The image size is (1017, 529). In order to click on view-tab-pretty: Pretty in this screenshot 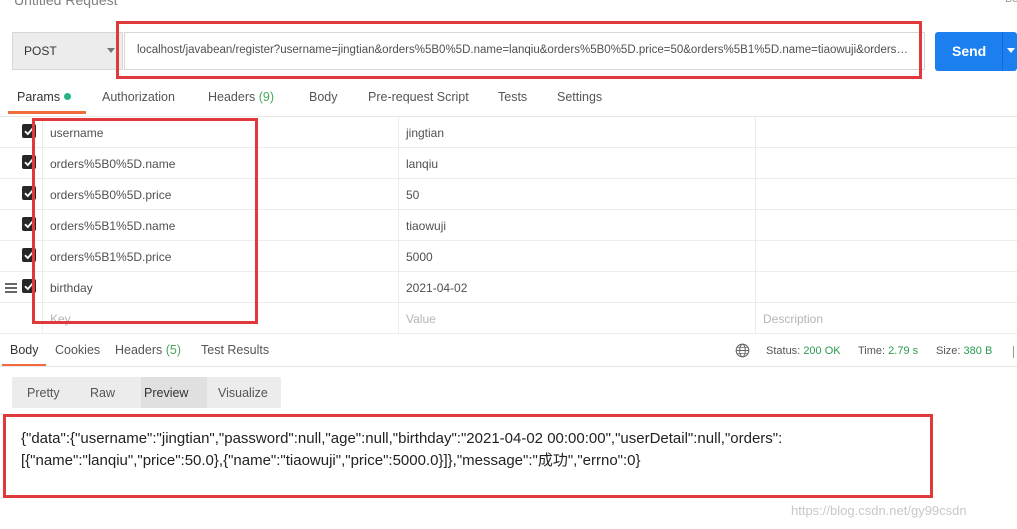, I will do `click(43, 393)`.